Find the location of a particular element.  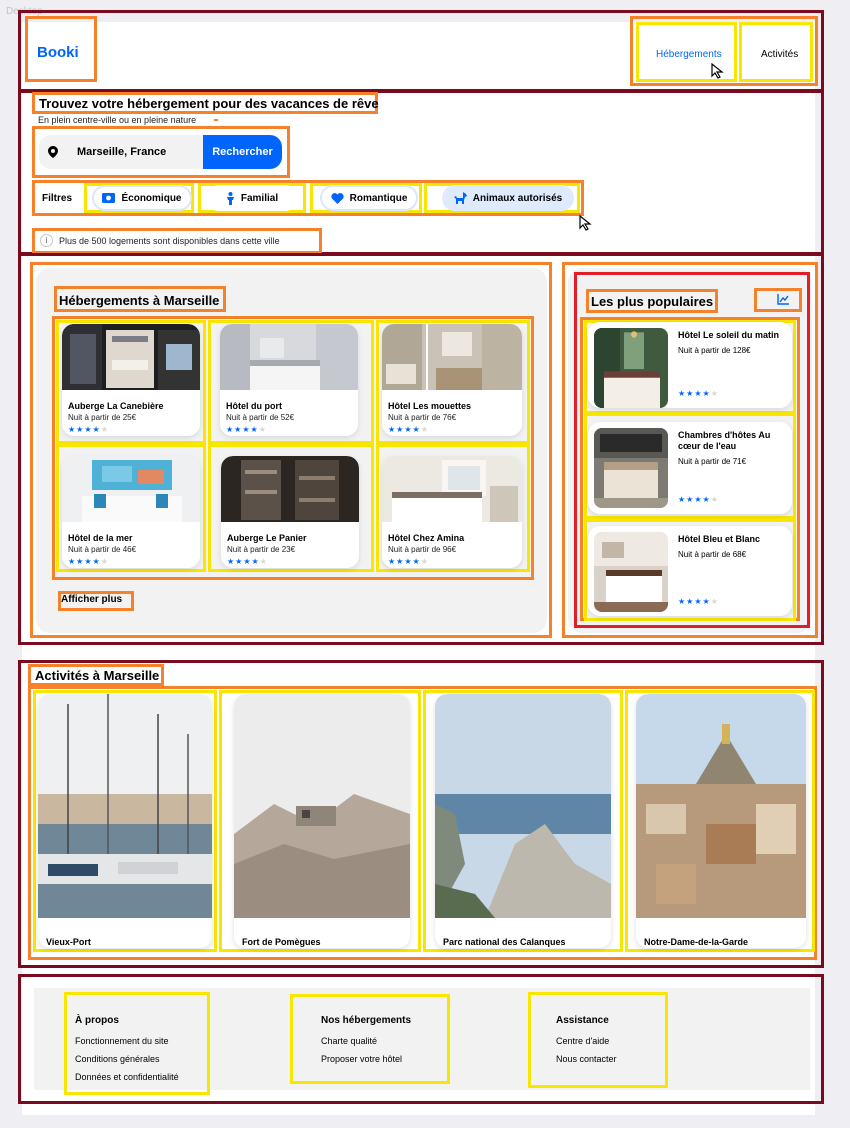

chip-familial: Familial is located at coordinates (252, 198).